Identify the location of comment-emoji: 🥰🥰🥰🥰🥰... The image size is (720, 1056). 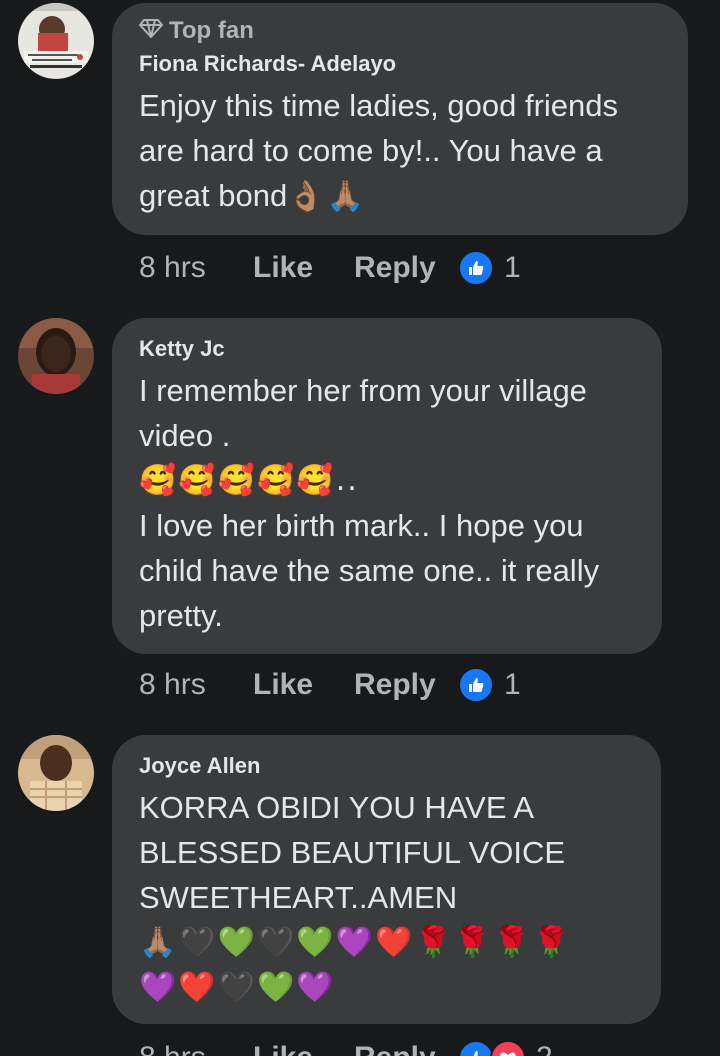
(249, 480).